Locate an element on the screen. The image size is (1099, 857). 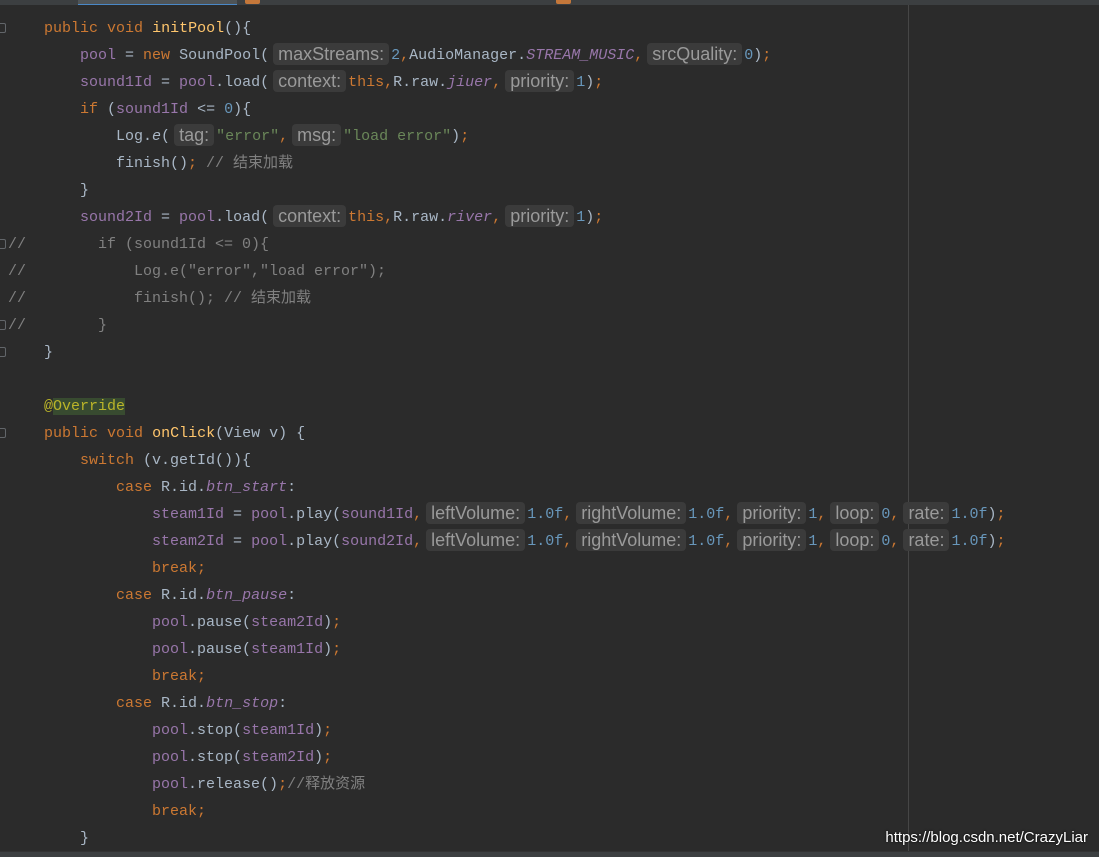
code-text: ( is located at coordinates (166, 136).